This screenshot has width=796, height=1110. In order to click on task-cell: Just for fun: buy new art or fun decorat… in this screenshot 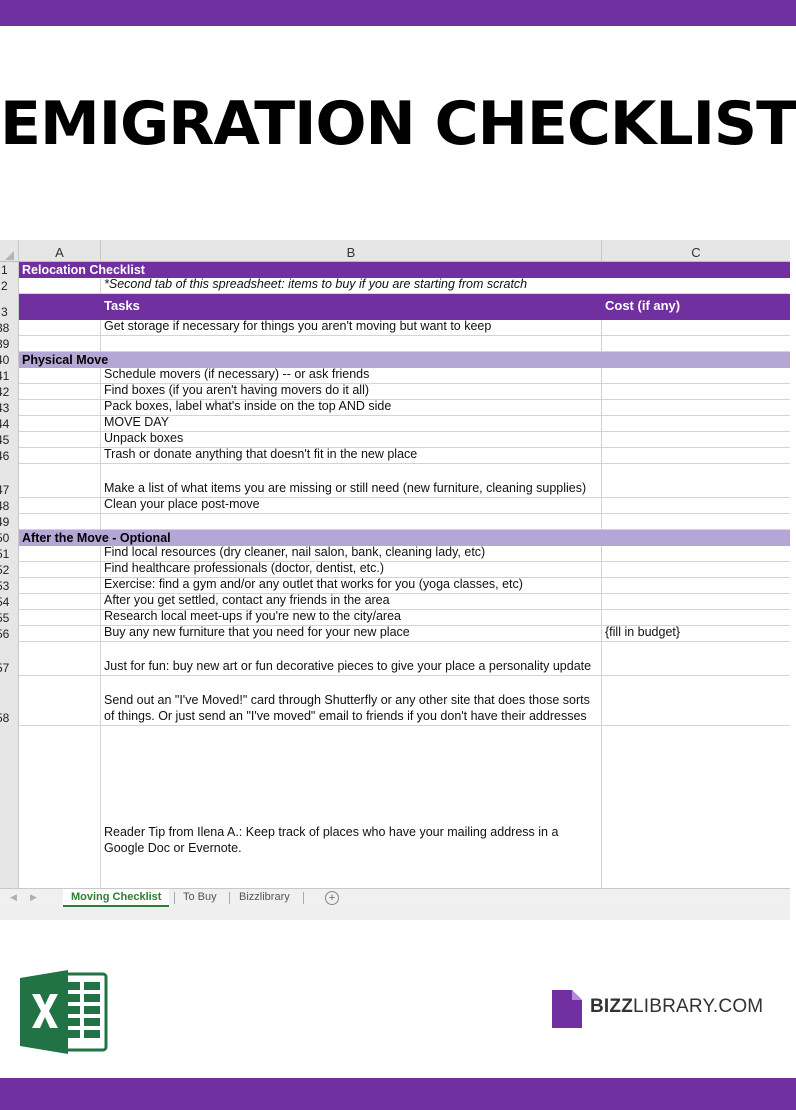, I will do `click(351, 659)`.